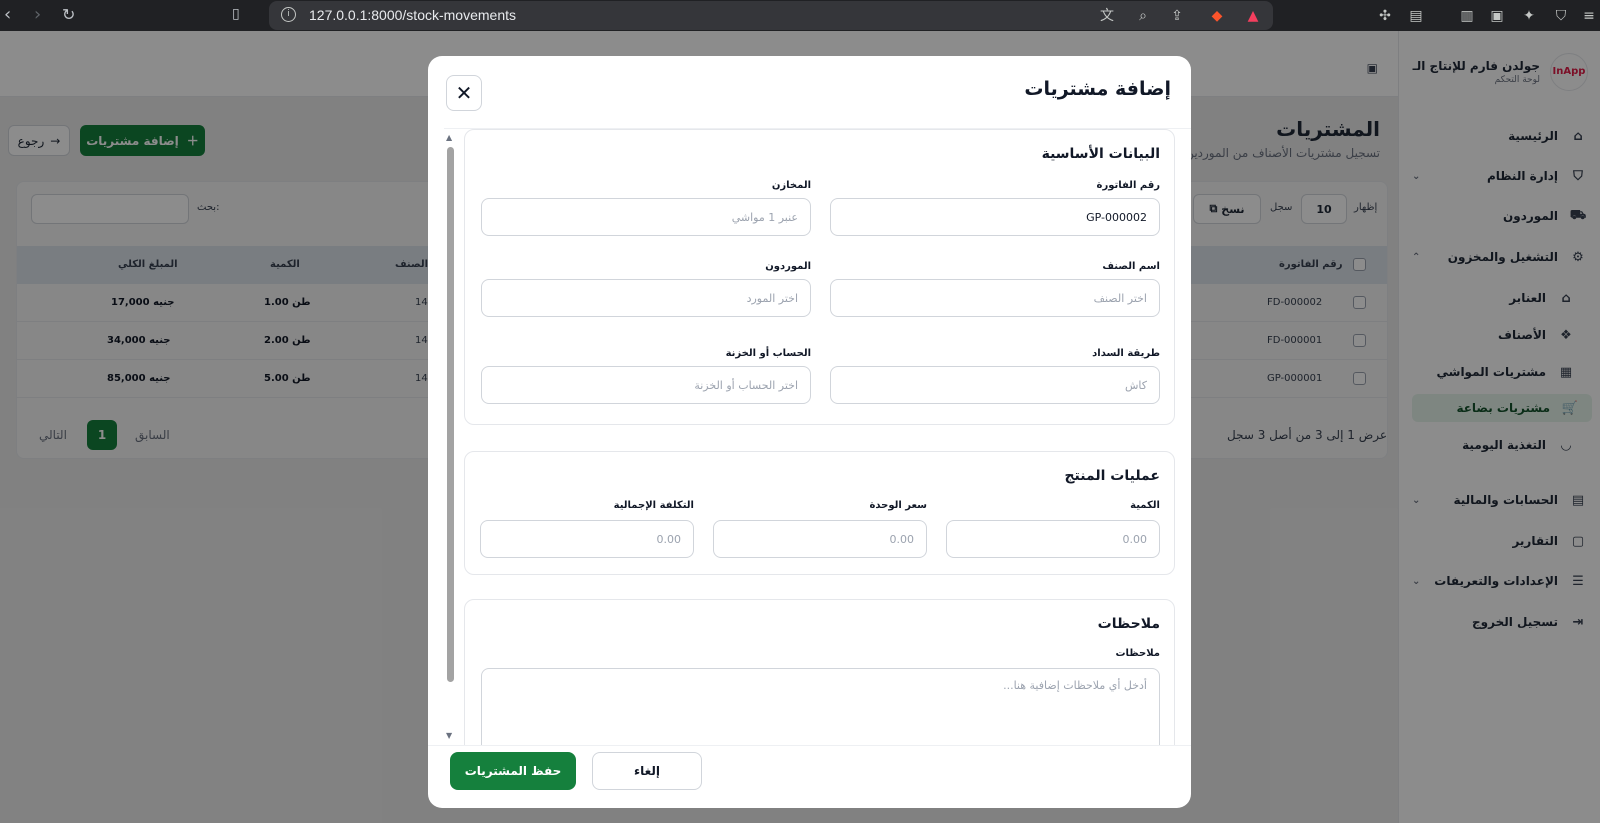 The image size is (1600, 823). What do you see at coordinates (1053, 539) in the screenshot?
I see `quantity-field: 0.00` at bounding box center [1053, 539].